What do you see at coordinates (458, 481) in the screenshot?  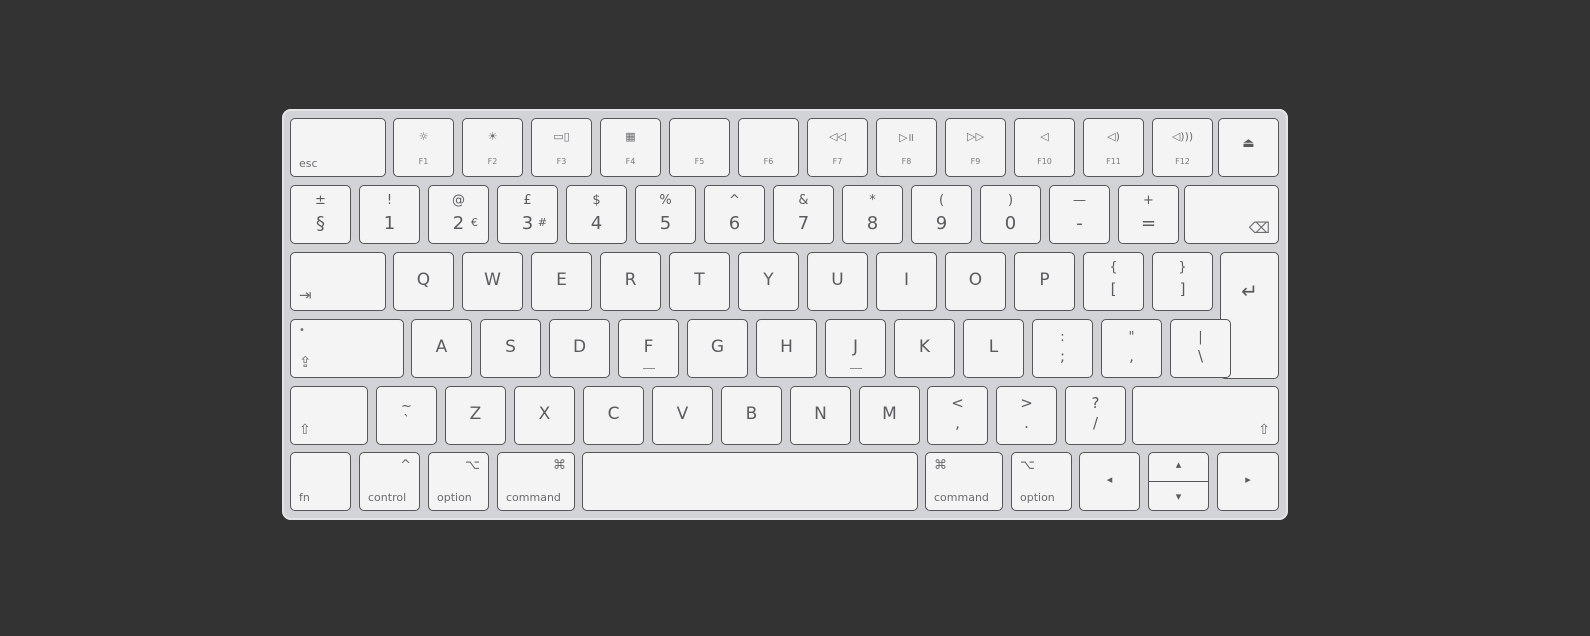 I see `key-left-option: ⌥ option` at bounding box center [458, 481].